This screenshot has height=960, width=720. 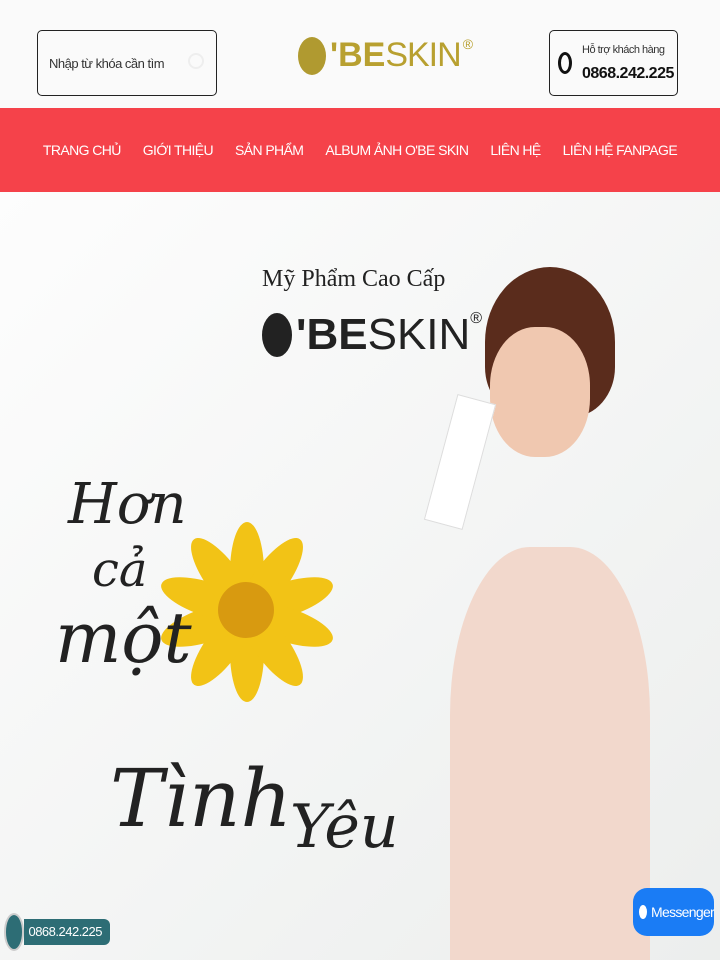 What do you see at coordinates (628, 74) in the screenshot?
I see `support-phone: 0868.242.225` at bounding box center [628, 74].